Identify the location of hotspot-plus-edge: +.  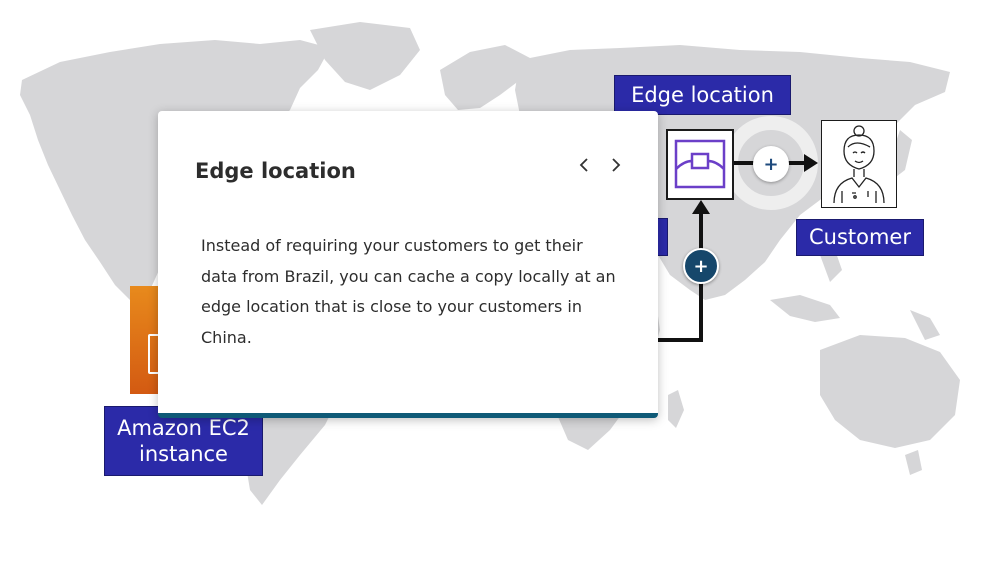
(701, 266).